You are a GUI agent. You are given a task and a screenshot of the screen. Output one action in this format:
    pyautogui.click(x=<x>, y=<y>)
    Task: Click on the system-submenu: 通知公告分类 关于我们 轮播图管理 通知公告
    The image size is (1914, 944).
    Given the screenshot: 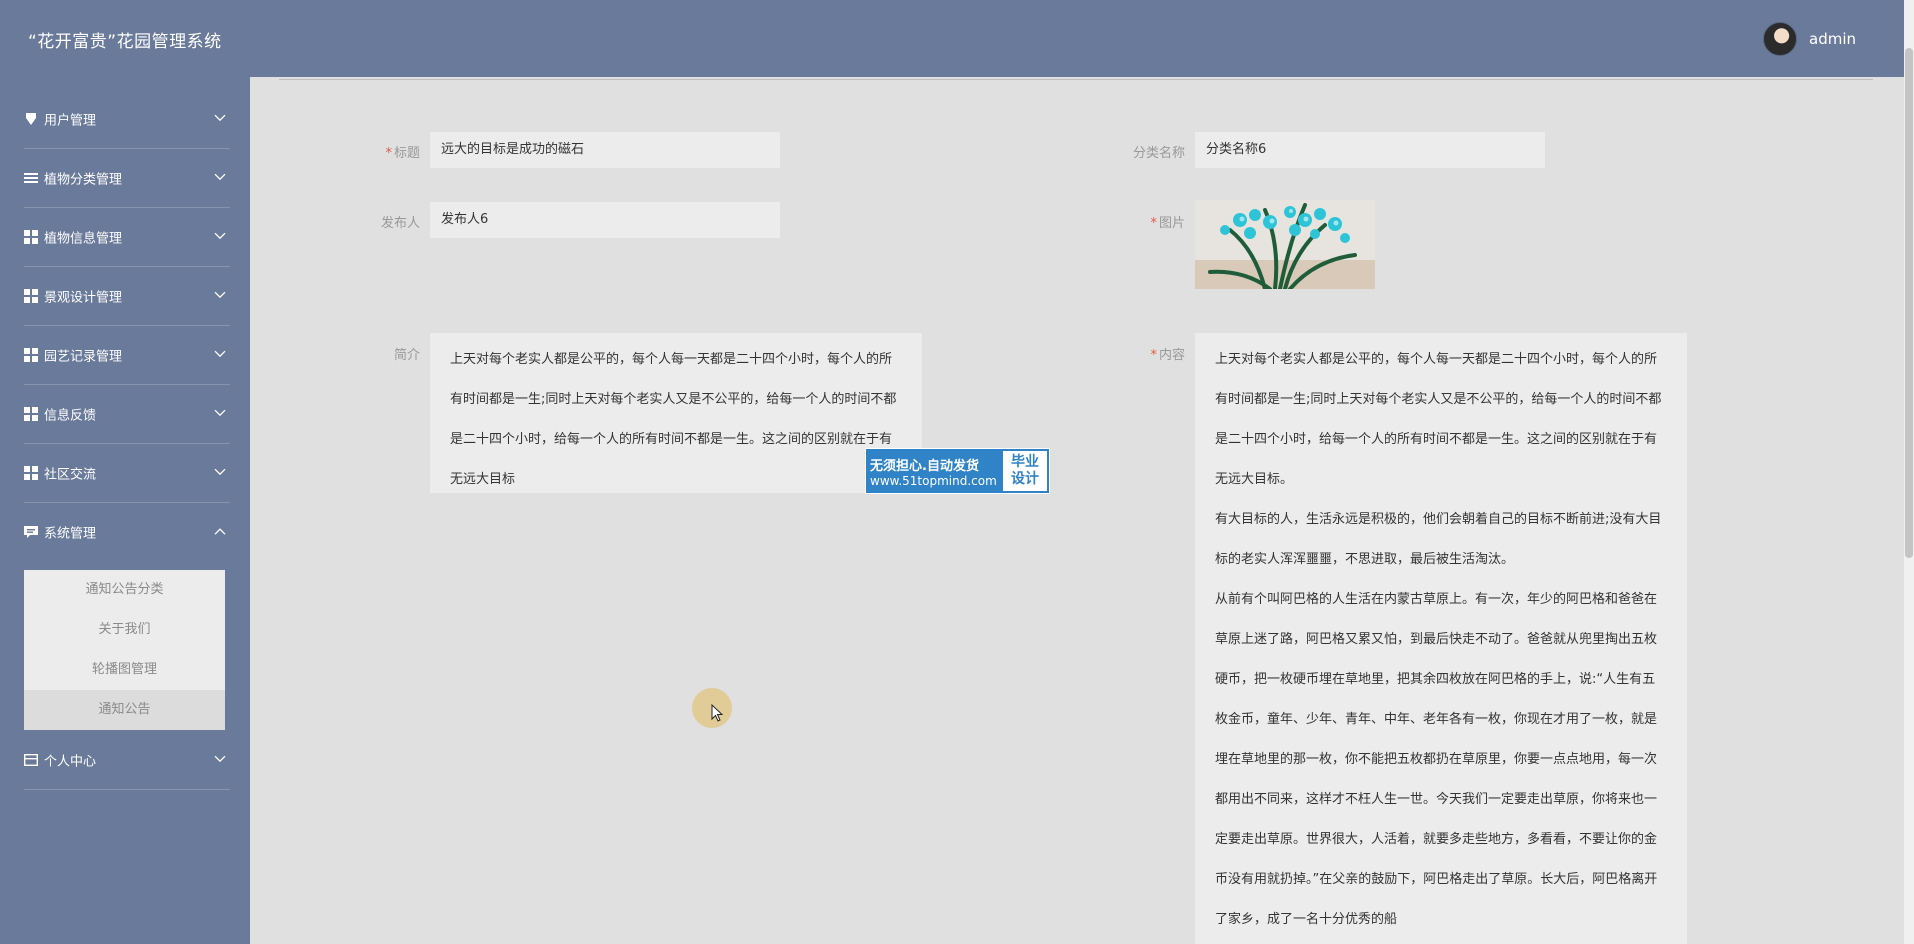 What is the action you would take?
    pyautogui.click(x=124, y=650)
    